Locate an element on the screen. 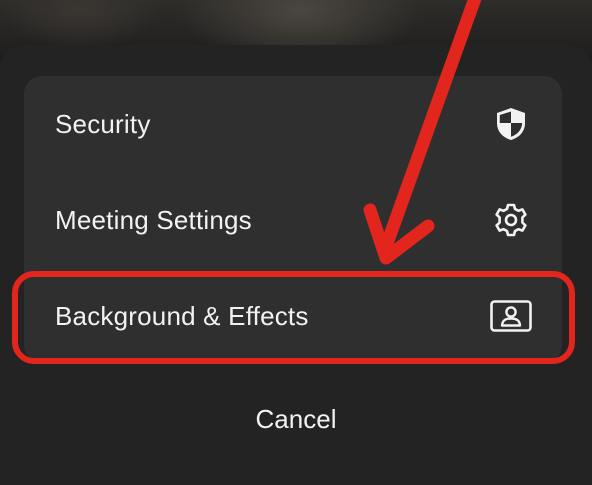  person-portrait-icon is located at coordinates (511, 316).